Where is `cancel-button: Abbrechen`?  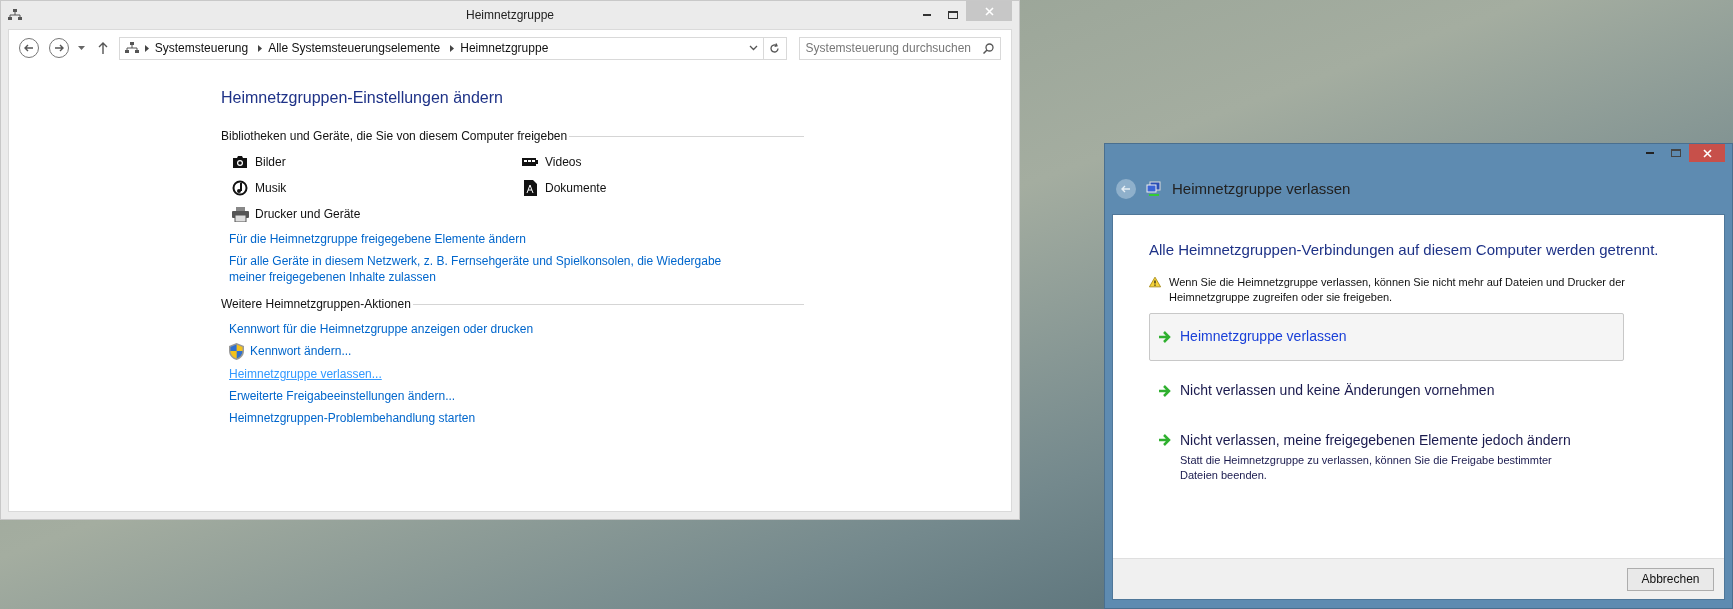 cancel-button: Abbrechen is located at coordinates (1670, 579).